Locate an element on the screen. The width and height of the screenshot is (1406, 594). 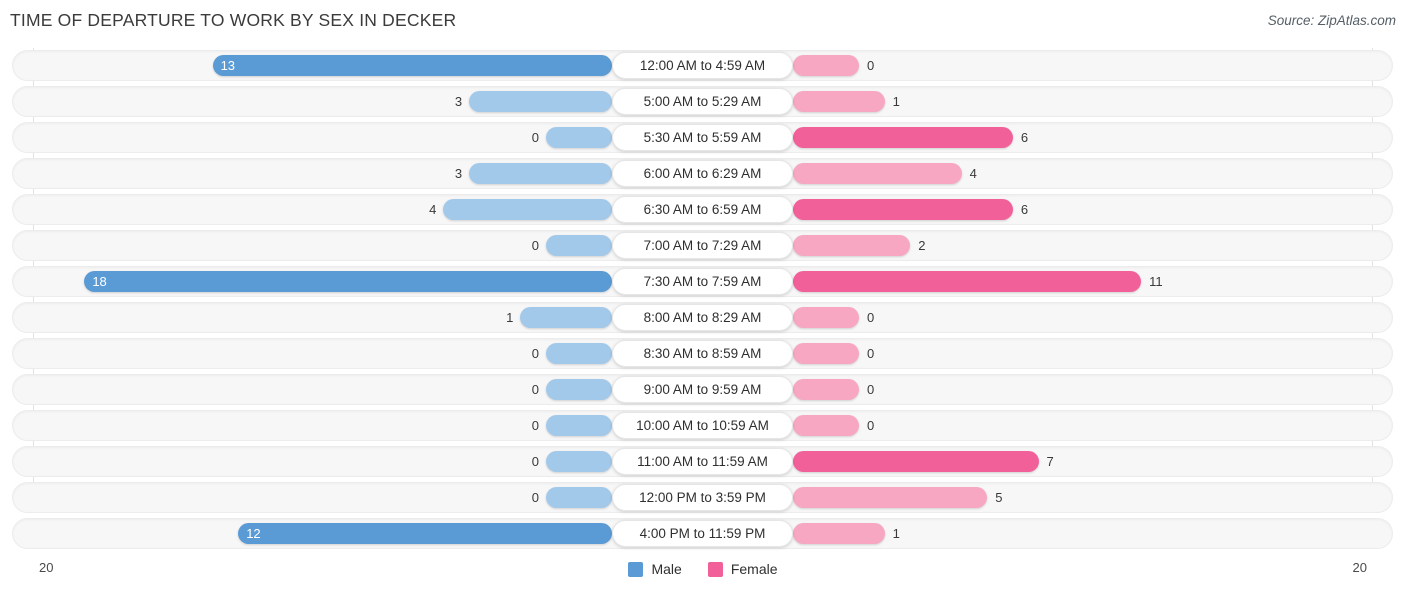
chart-row: 0 0 10:00 AM to 10:59 AM is located at coordinates (703, 426).